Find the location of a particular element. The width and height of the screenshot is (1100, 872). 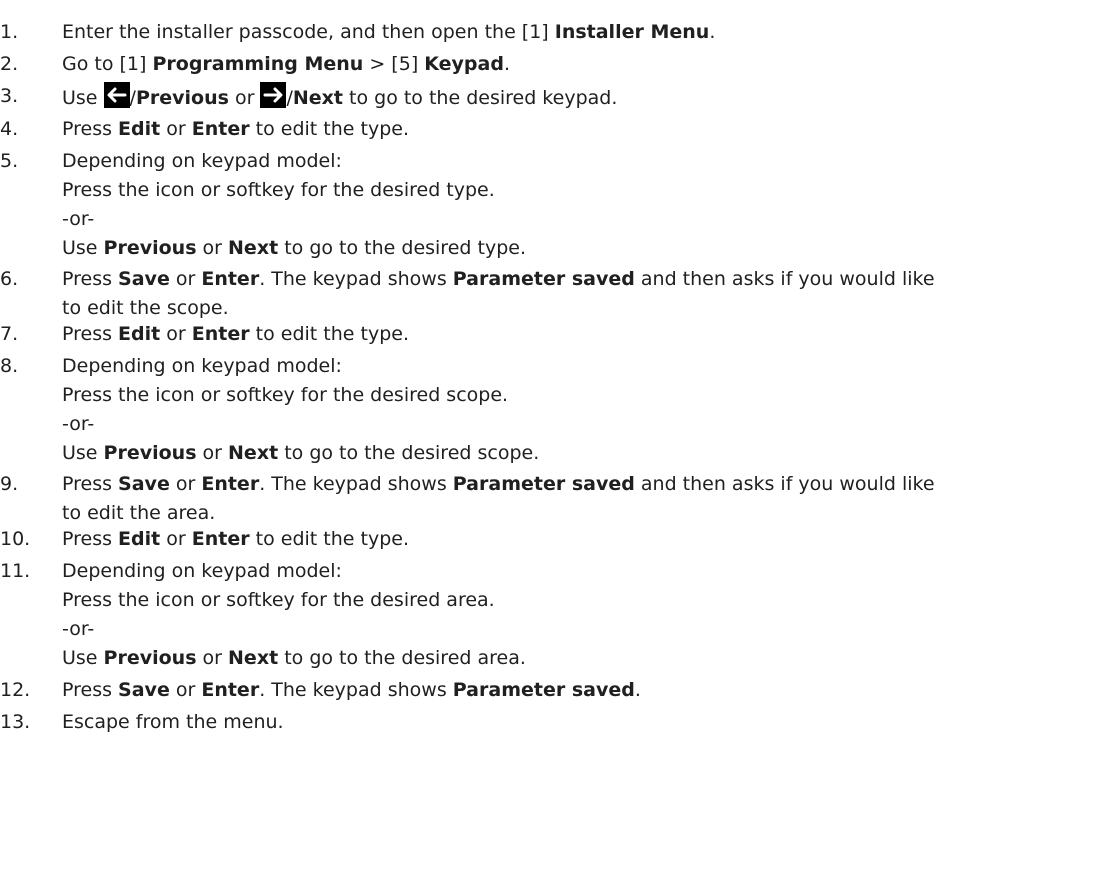

bold-term: Installer Menu is located at coordinates (632, 32).